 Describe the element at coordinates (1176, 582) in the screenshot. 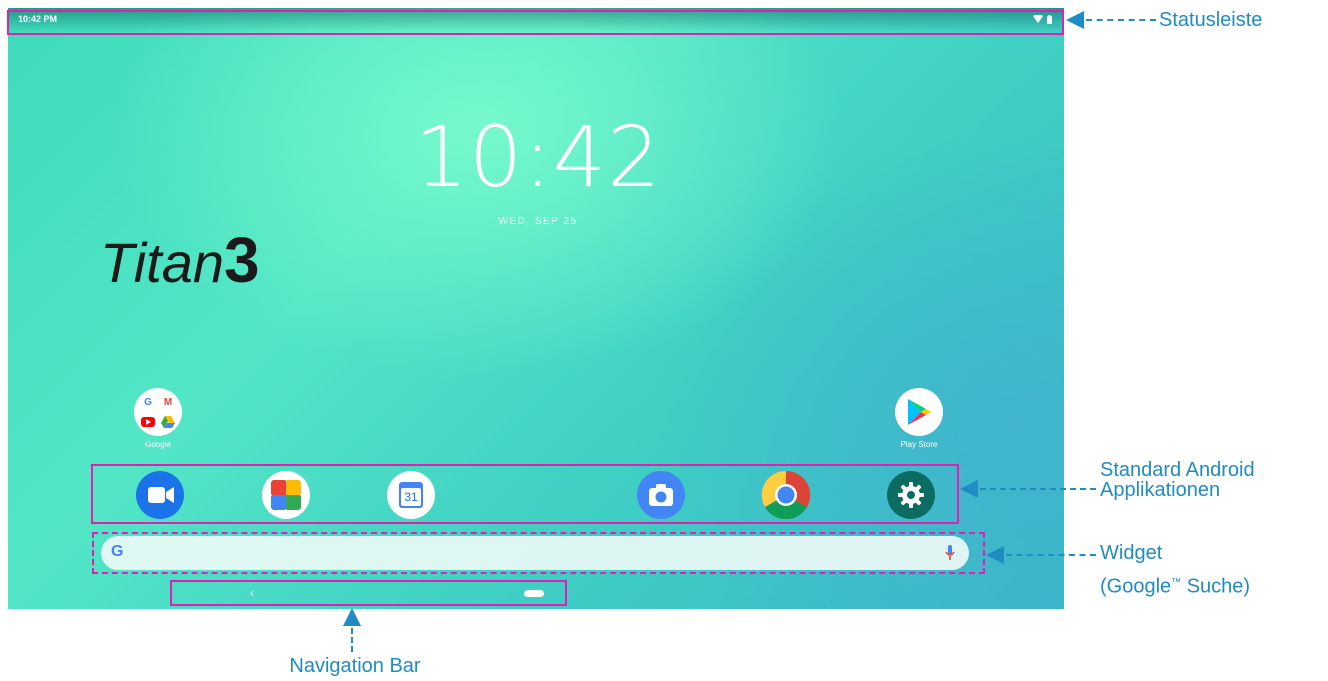

I see `widget-tm: ™` at that location.